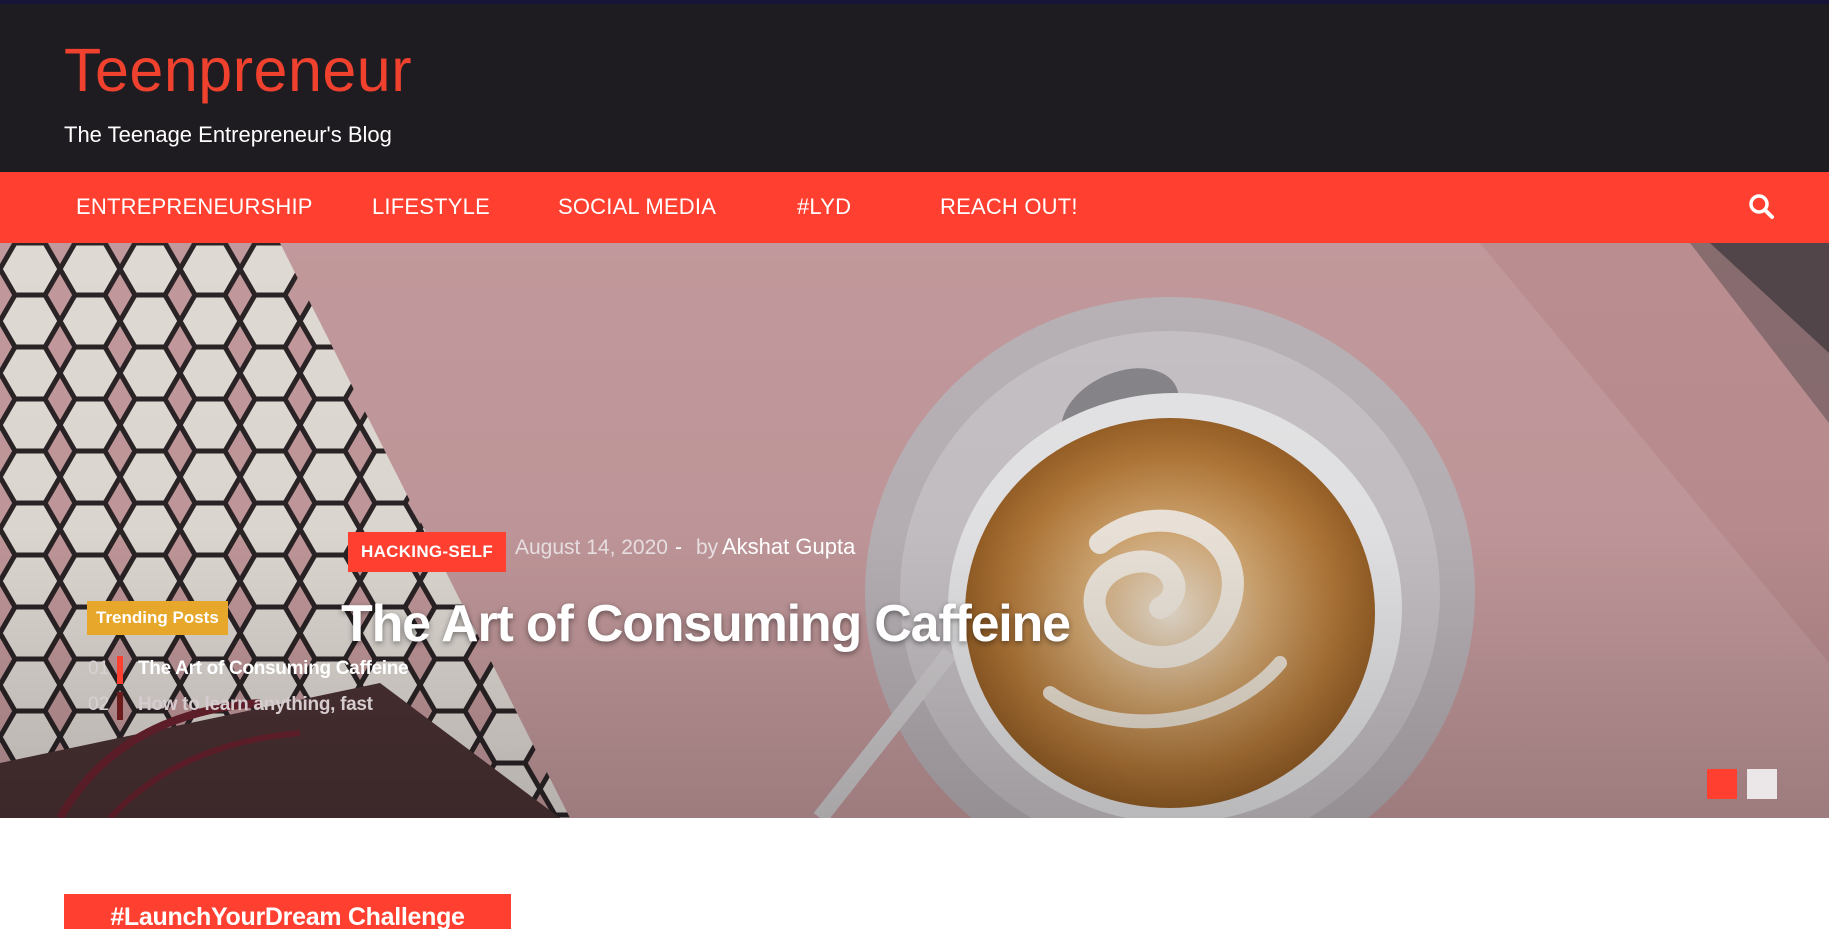 This screenshot has width=1829, height=929. Describe the element at coordinates (273, 669) in the screenshot. I see `trending-item-title: The Art of Consuming Caffeine` at that location.